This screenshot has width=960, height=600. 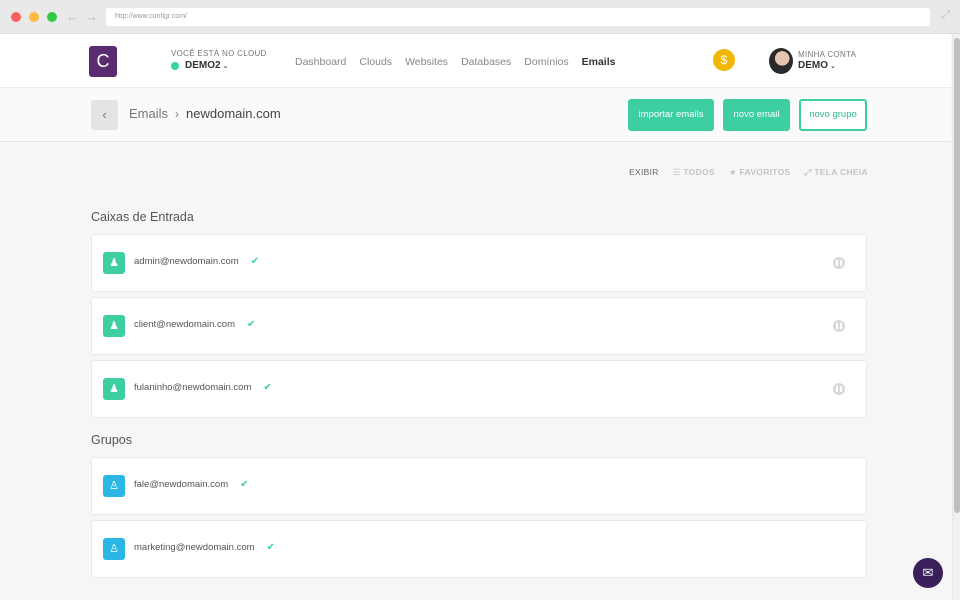 I want to click on star-icon: ★, so click(x=732, y=172).